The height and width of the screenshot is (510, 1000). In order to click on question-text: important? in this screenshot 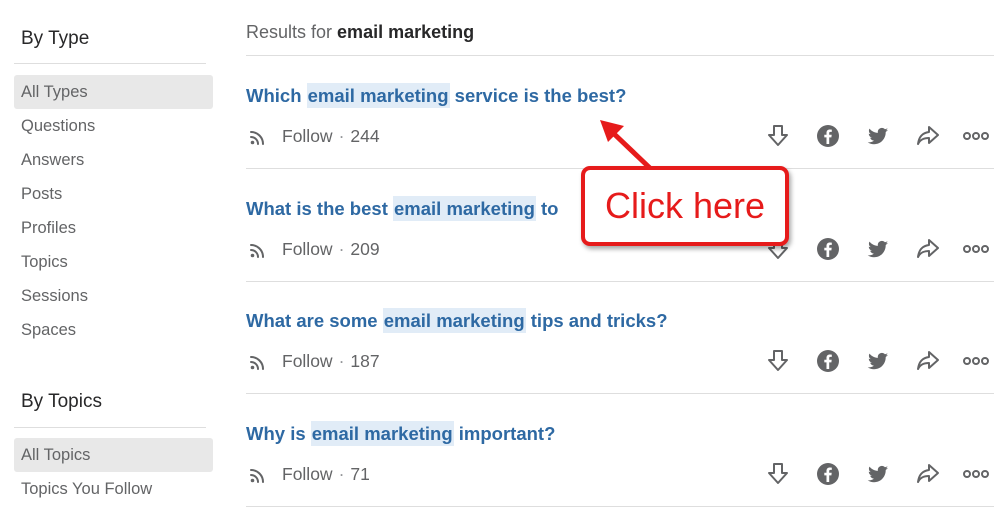, I will do `click(504, 433)`.